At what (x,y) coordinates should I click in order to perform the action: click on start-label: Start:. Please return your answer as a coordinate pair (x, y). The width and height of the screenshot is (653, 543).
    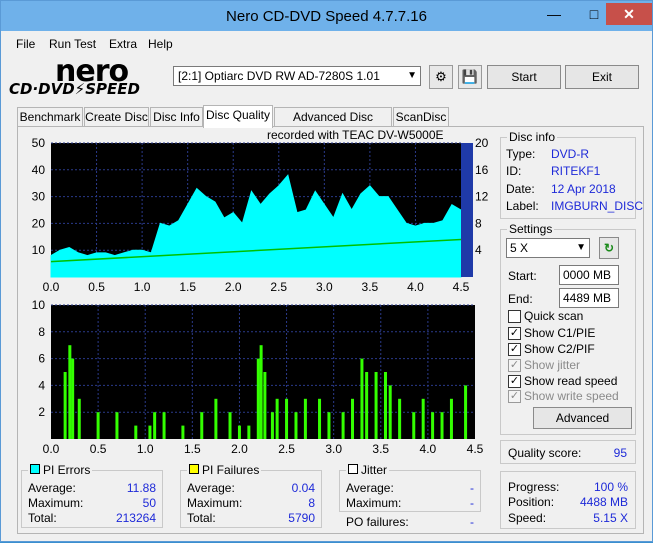
    Looking at the image, I should click on (522, 276).